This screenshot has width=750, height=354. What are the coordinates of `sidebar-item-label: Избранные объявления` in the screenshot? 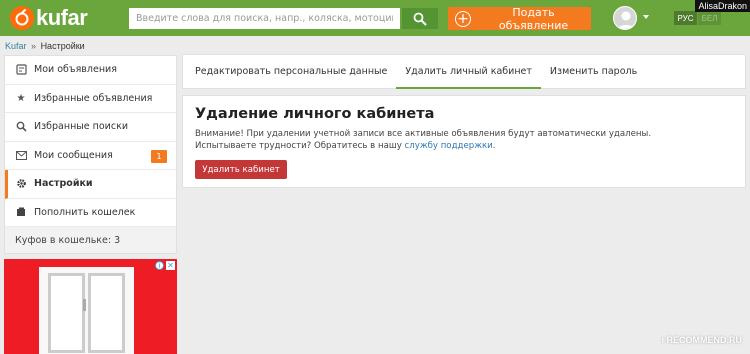 It's located at (93, 98).